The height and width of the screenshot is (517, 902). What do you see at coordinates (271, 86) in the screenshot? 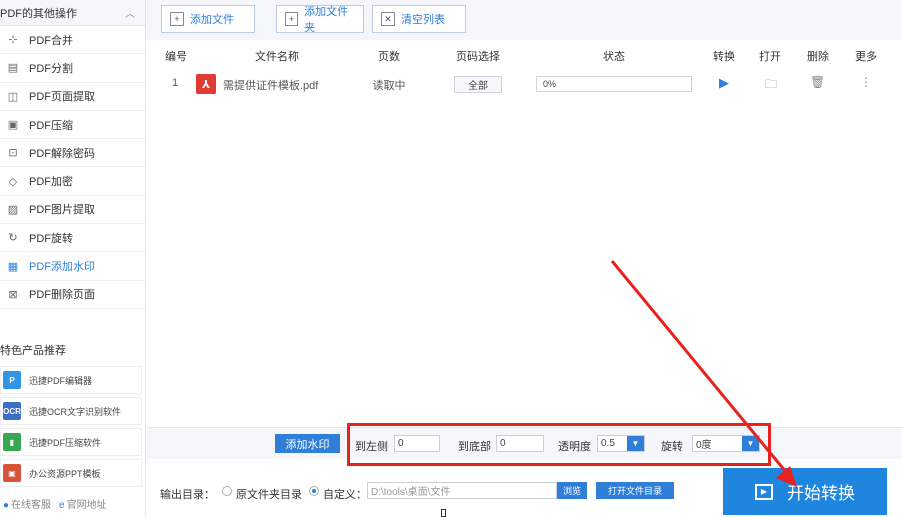
I see `row-filename: 需提供证件模板.pdf` at bounding box center [271, 86].